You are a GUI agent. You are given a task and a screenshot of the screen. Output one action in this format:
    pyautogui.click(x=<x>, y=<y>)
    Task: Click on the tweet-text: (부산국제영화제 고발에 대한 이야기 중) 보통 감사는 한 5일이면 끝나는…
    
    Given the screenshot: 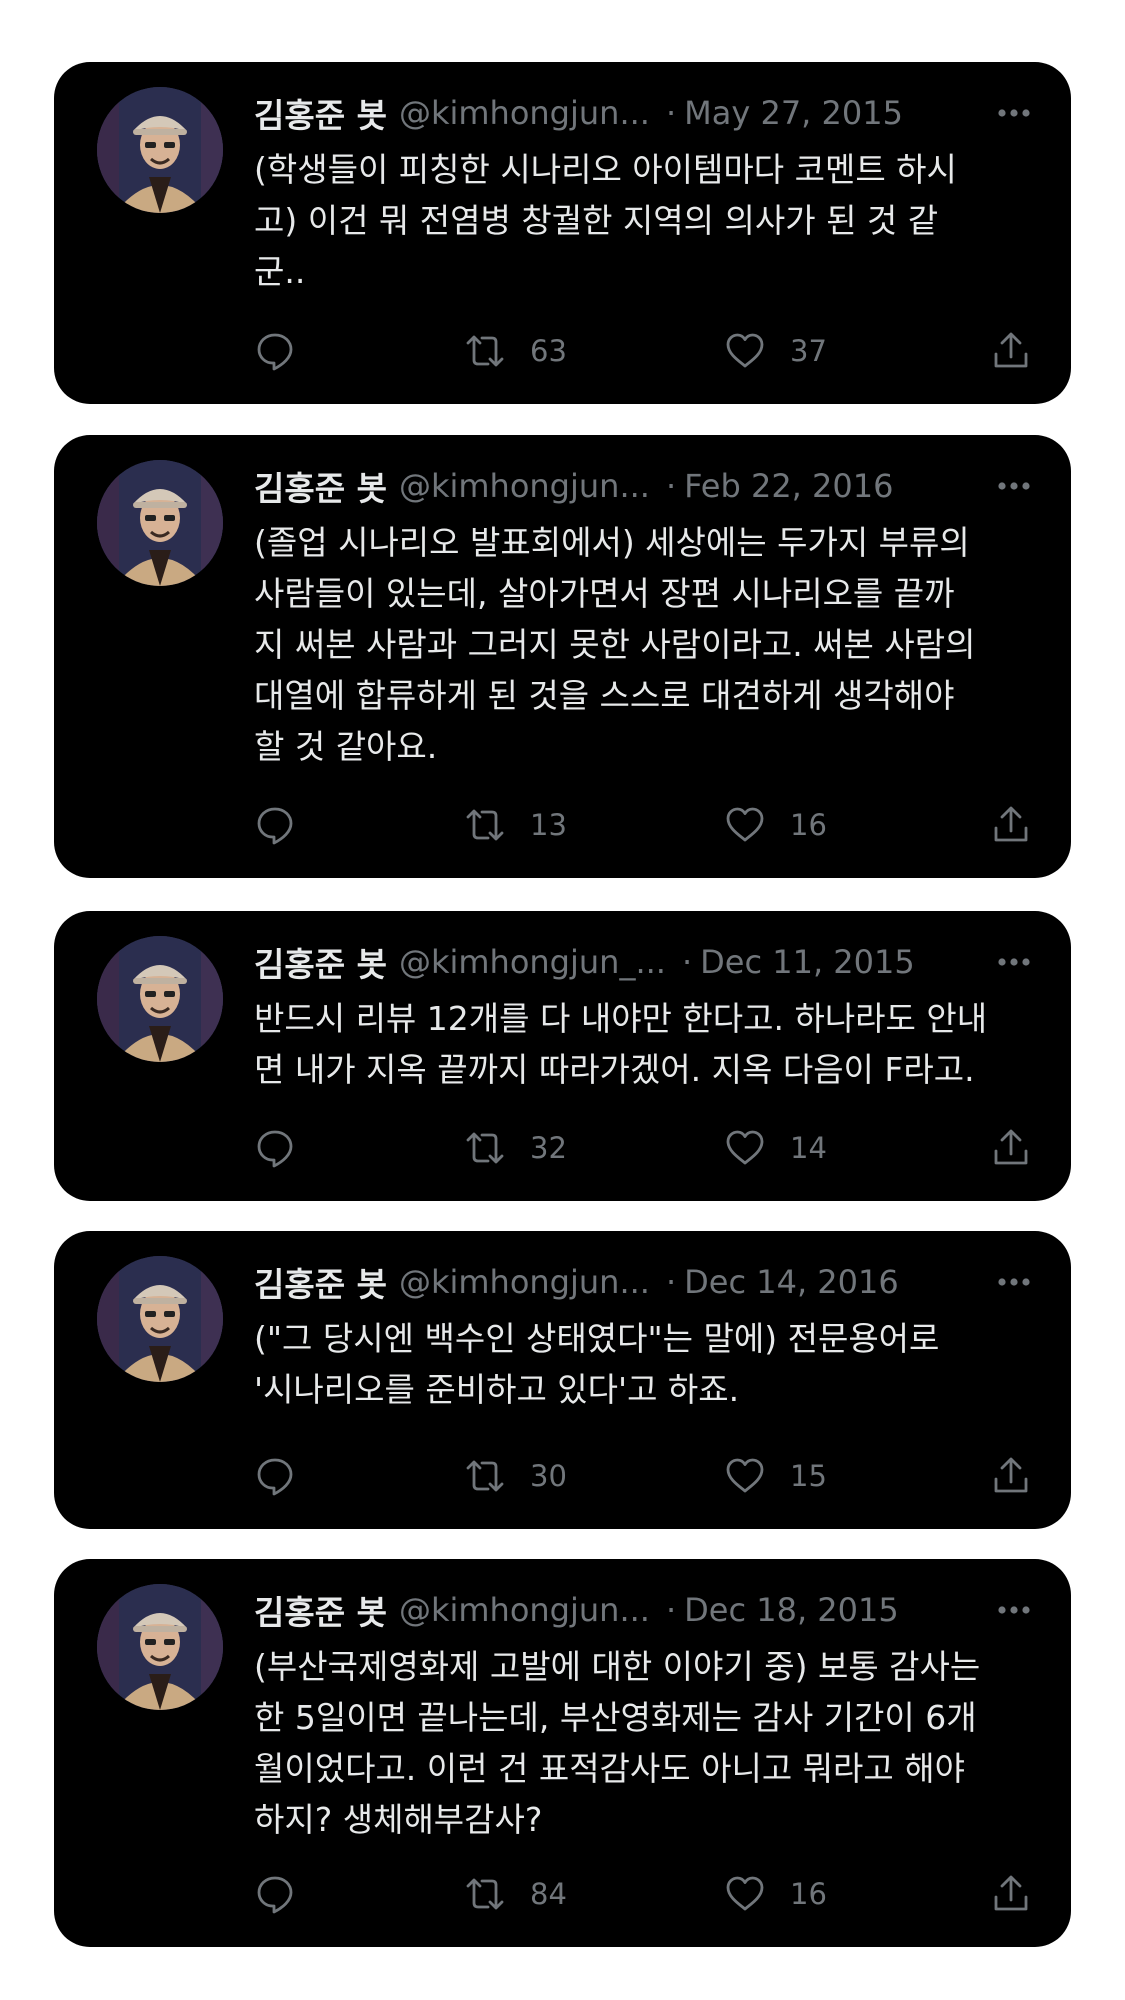 What is the action you would take?
    pyautogui.click(x=617, y=1743)
    